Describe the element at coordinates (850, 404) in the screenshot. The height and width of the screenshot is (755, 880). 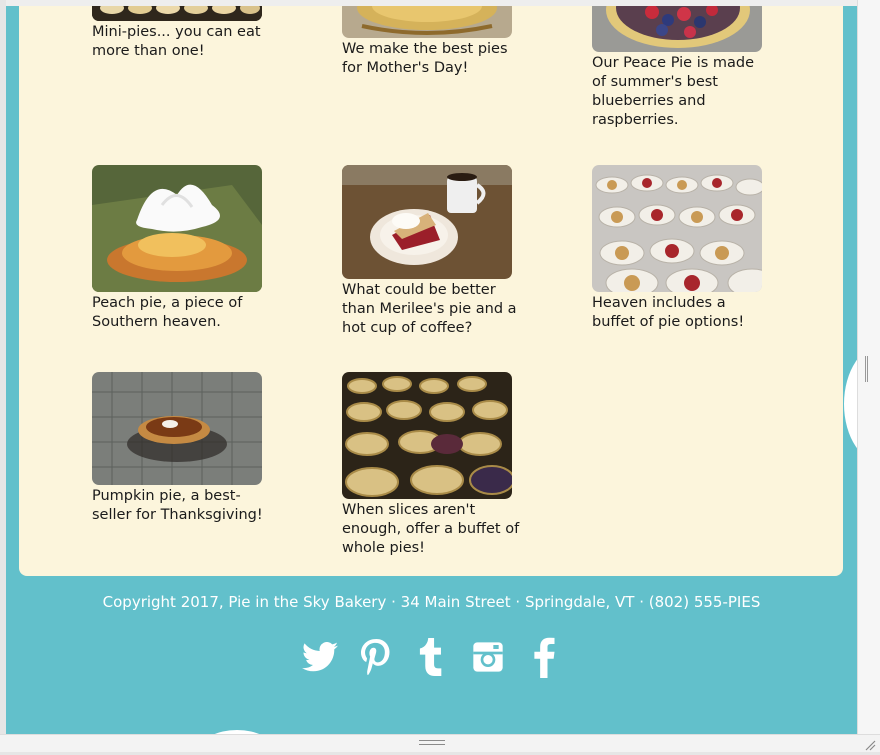
I see `background-cloud` at that location.